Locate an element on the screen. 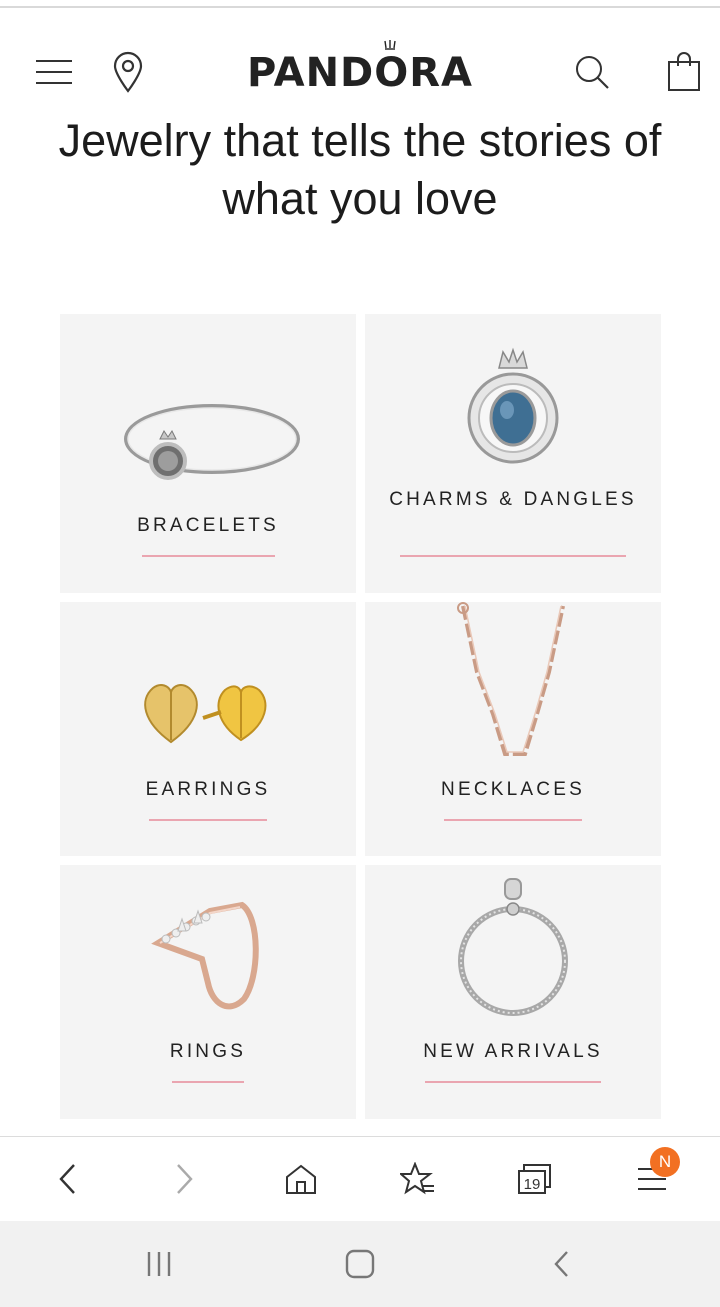  system-home-icon is located at coordinates (360, 1264).